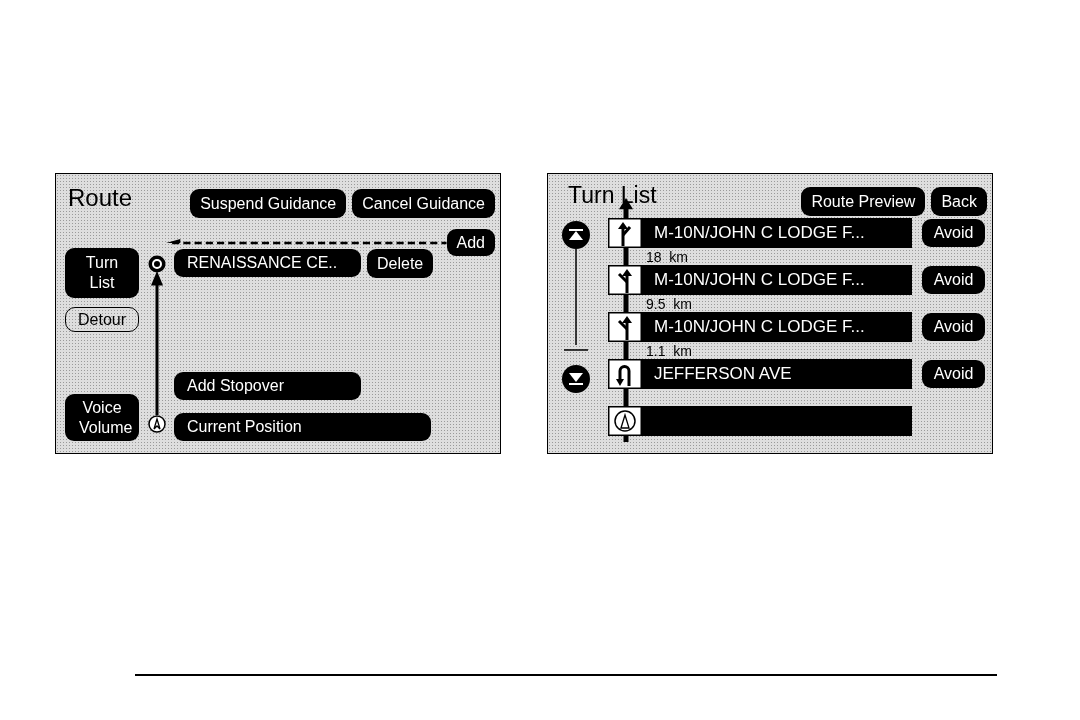 Image resolution: width=1080 pixels, height=720 pixels. What do you see at coordinates (302, 427) in the screenshot?
I see `current-position-button: Current Position` at bounding box center [302, 427].